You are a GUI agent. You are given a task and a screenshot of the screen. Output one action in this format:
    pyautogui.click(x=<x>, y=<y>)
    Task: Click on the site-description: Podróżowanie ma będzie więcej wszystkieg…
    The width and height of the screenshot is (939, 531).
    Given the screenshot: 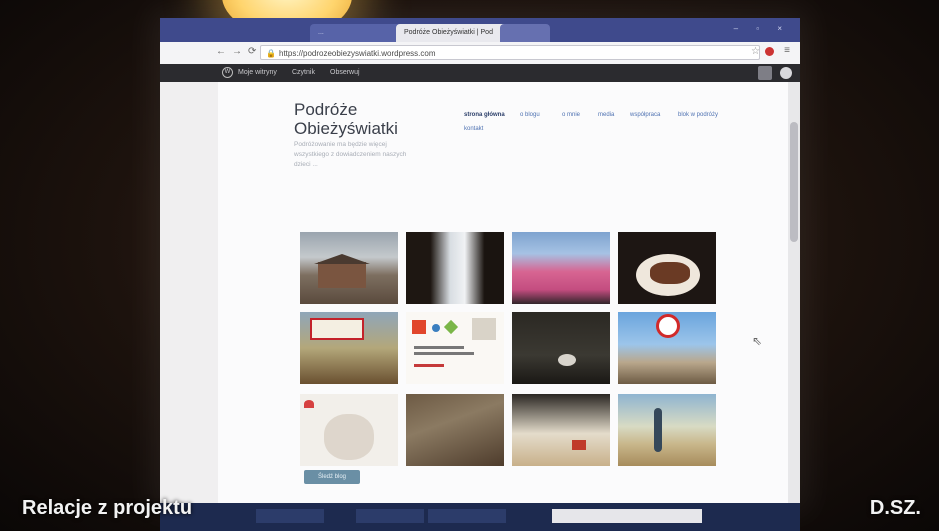 What is the action you would take?
    pyautogui.click(x=350, y=154)
    